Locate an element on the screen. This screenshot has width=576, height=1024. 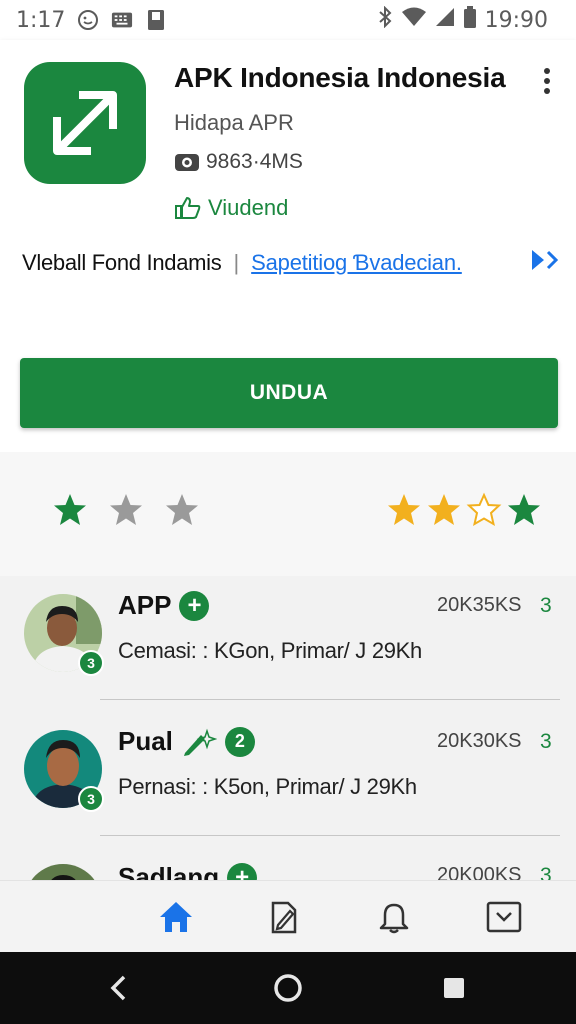
verified-label: Viudend is located at coordinates (248, 207).